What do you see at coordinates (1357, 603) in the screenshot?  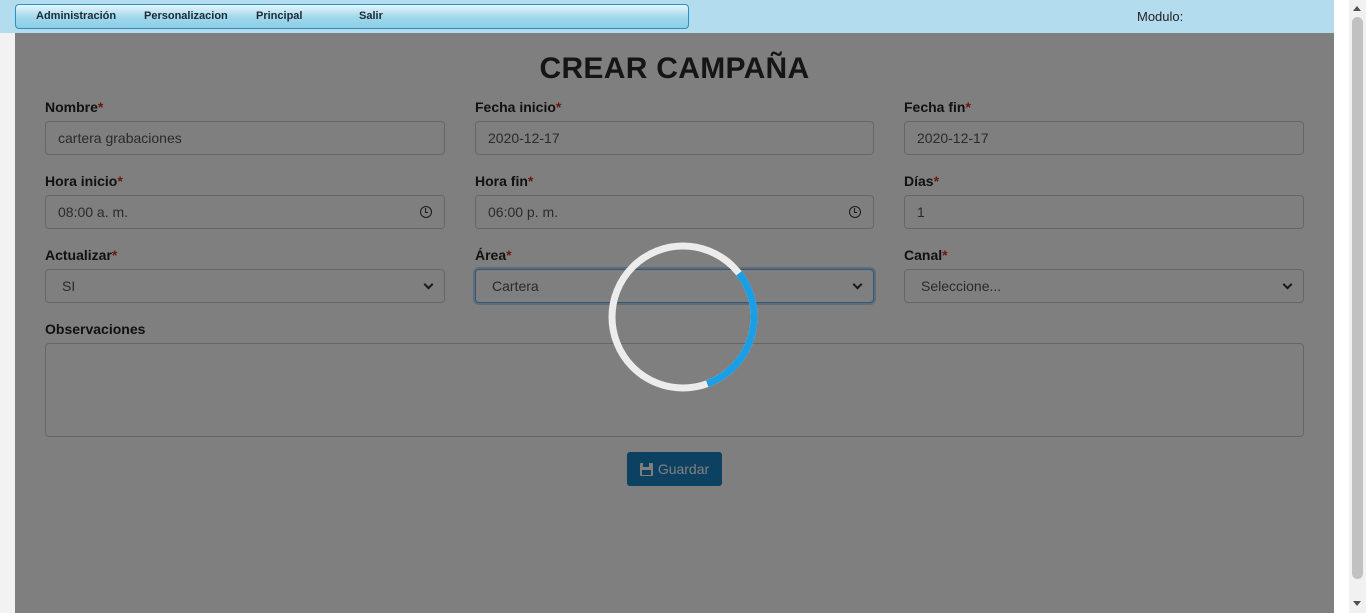 I see `scroll-down-icon` at bounding box center [1357, 603].